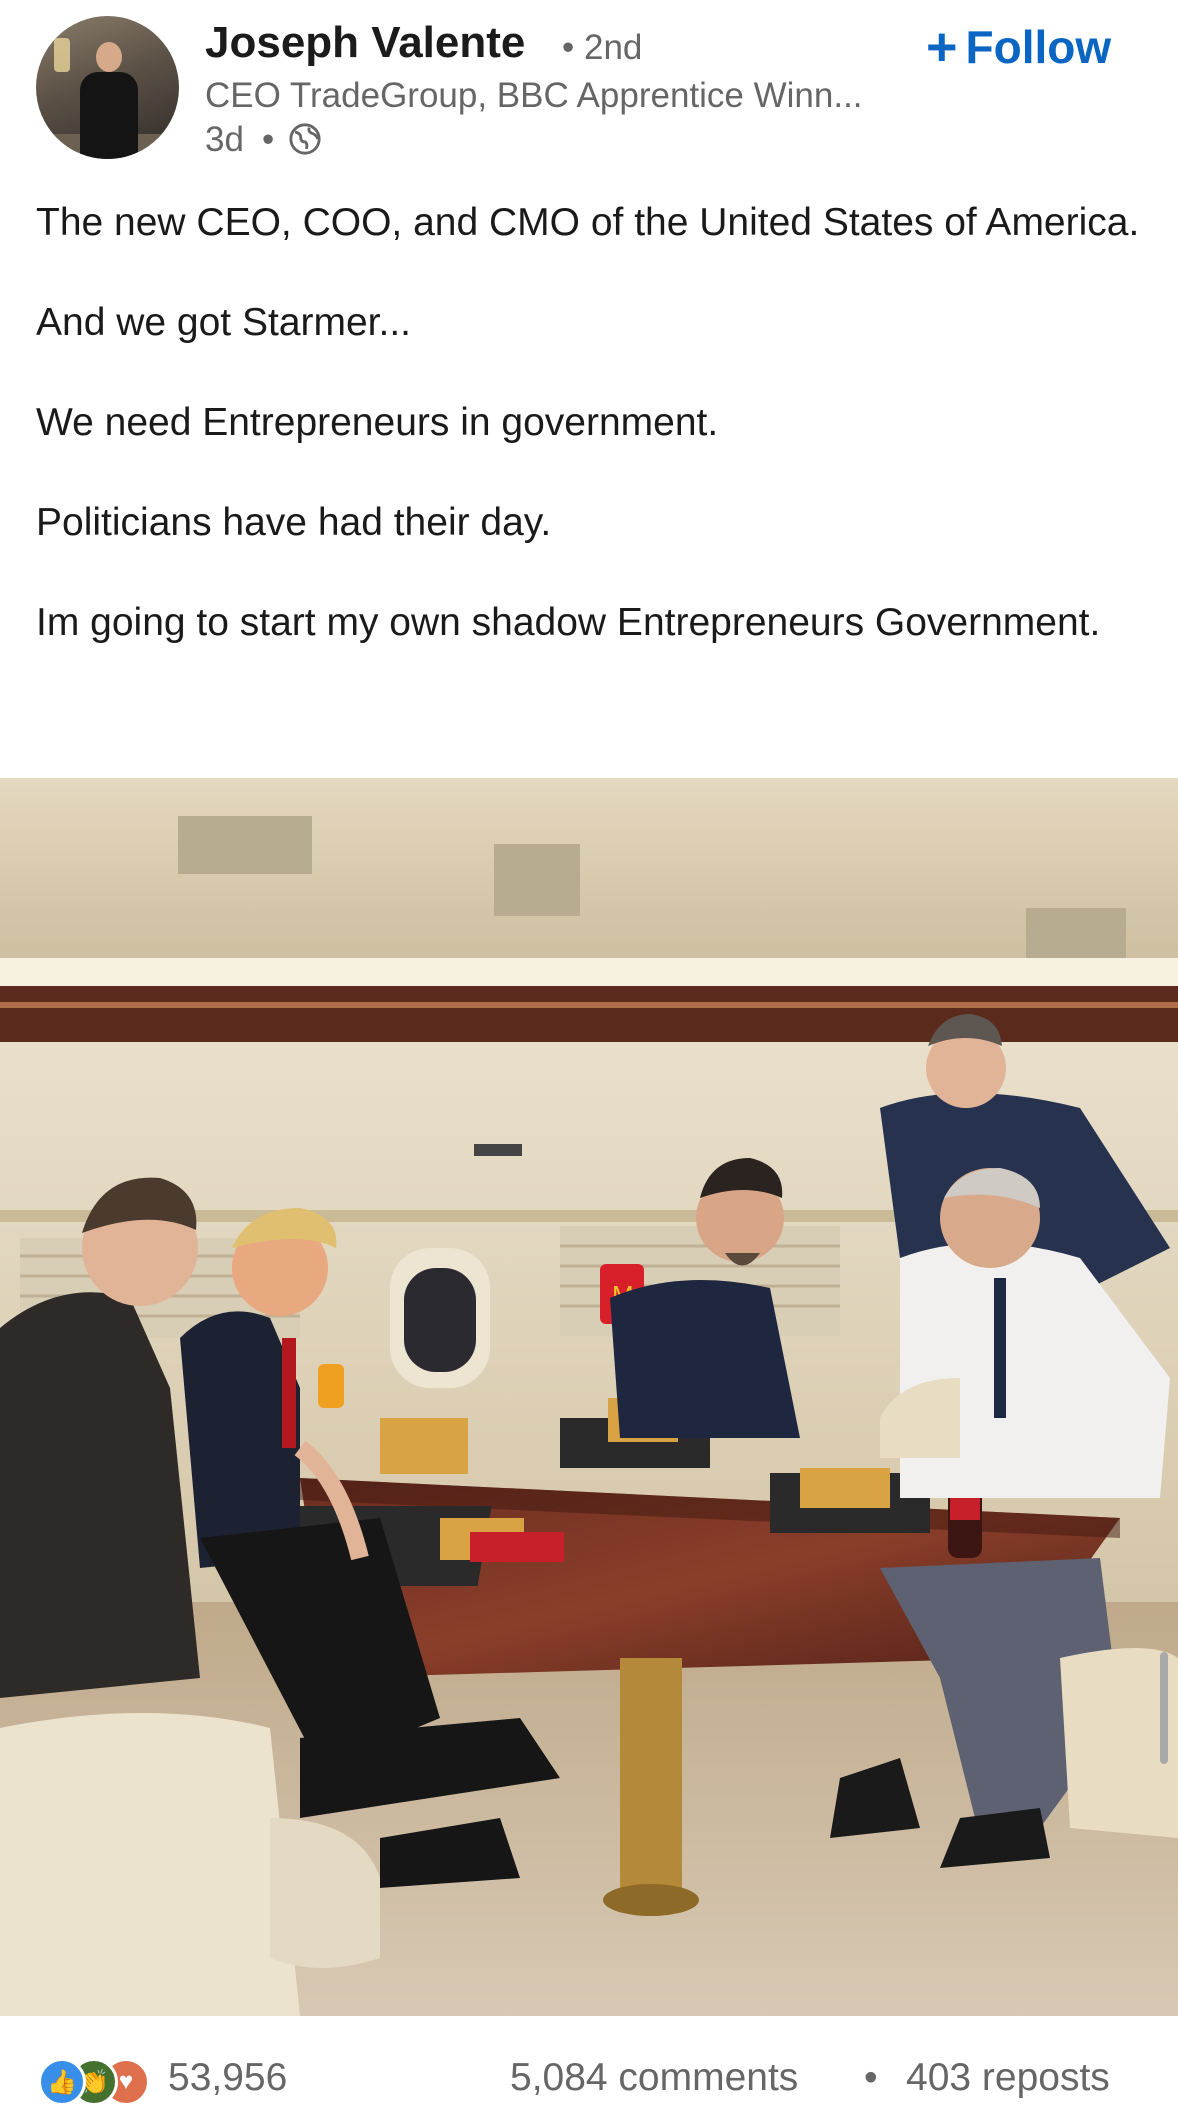 The height and width of the screenshot is (2123, 1178). I want to click on plus-icon: +, so click(942, 47).